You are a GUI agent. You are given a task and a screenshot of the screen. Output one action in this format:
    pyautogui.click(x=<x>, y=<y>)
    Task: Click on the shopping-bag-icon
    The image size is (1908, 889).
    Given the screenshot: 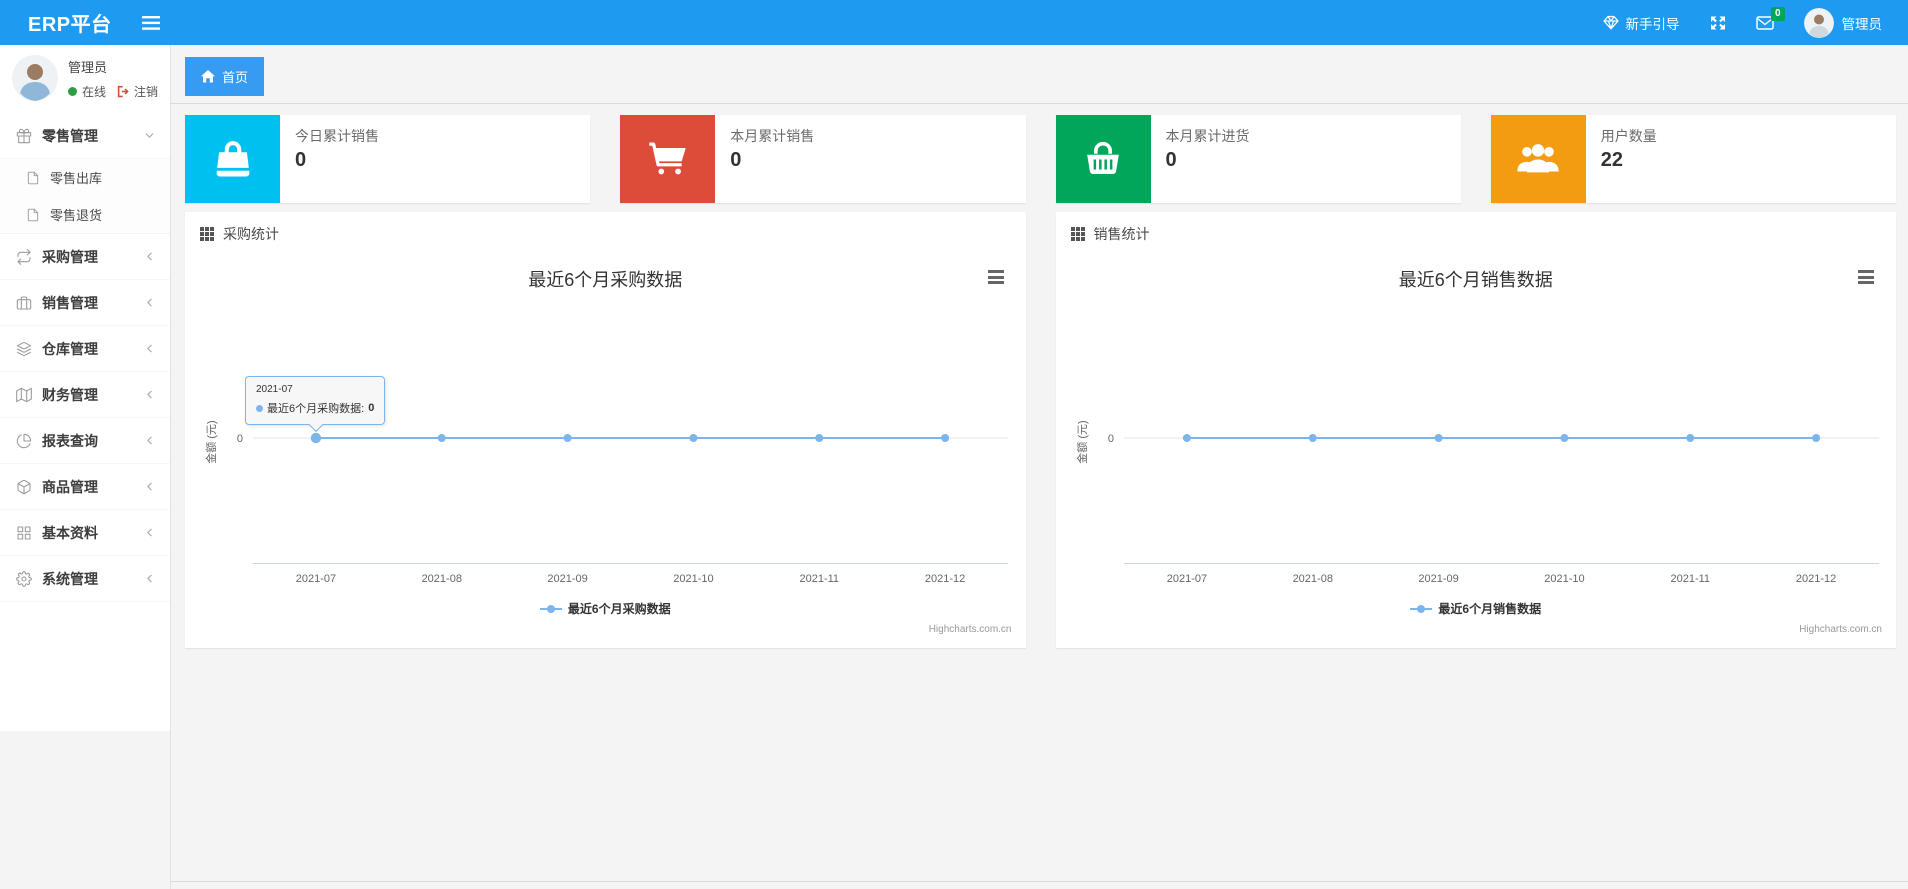 What is the action you would take?
    pyautogui.click(x=232, y=159)
    